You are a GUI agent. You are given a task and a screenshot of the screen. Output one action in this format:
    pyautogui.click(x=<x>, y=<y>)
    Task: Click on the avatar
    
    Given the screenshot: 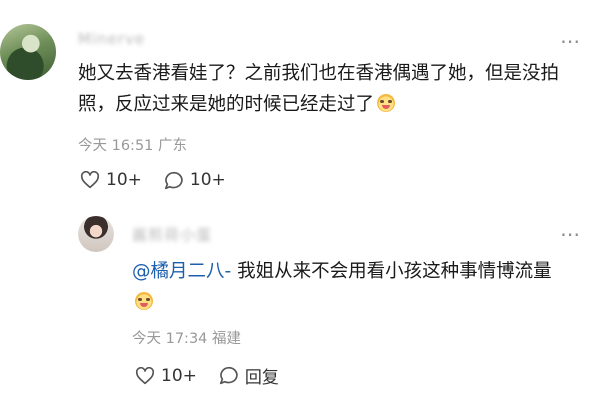 What is the action you would take?
    pyautogui.click(x=28, y=52)
    